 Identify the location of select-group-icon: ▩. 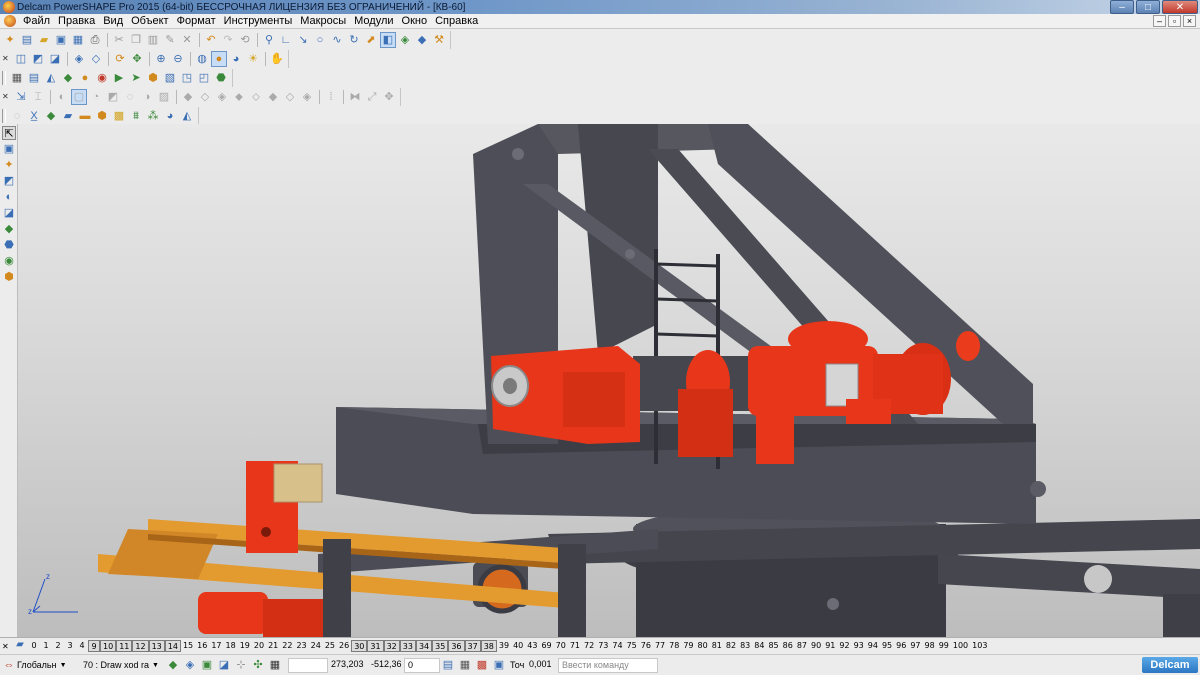
(119, 116).